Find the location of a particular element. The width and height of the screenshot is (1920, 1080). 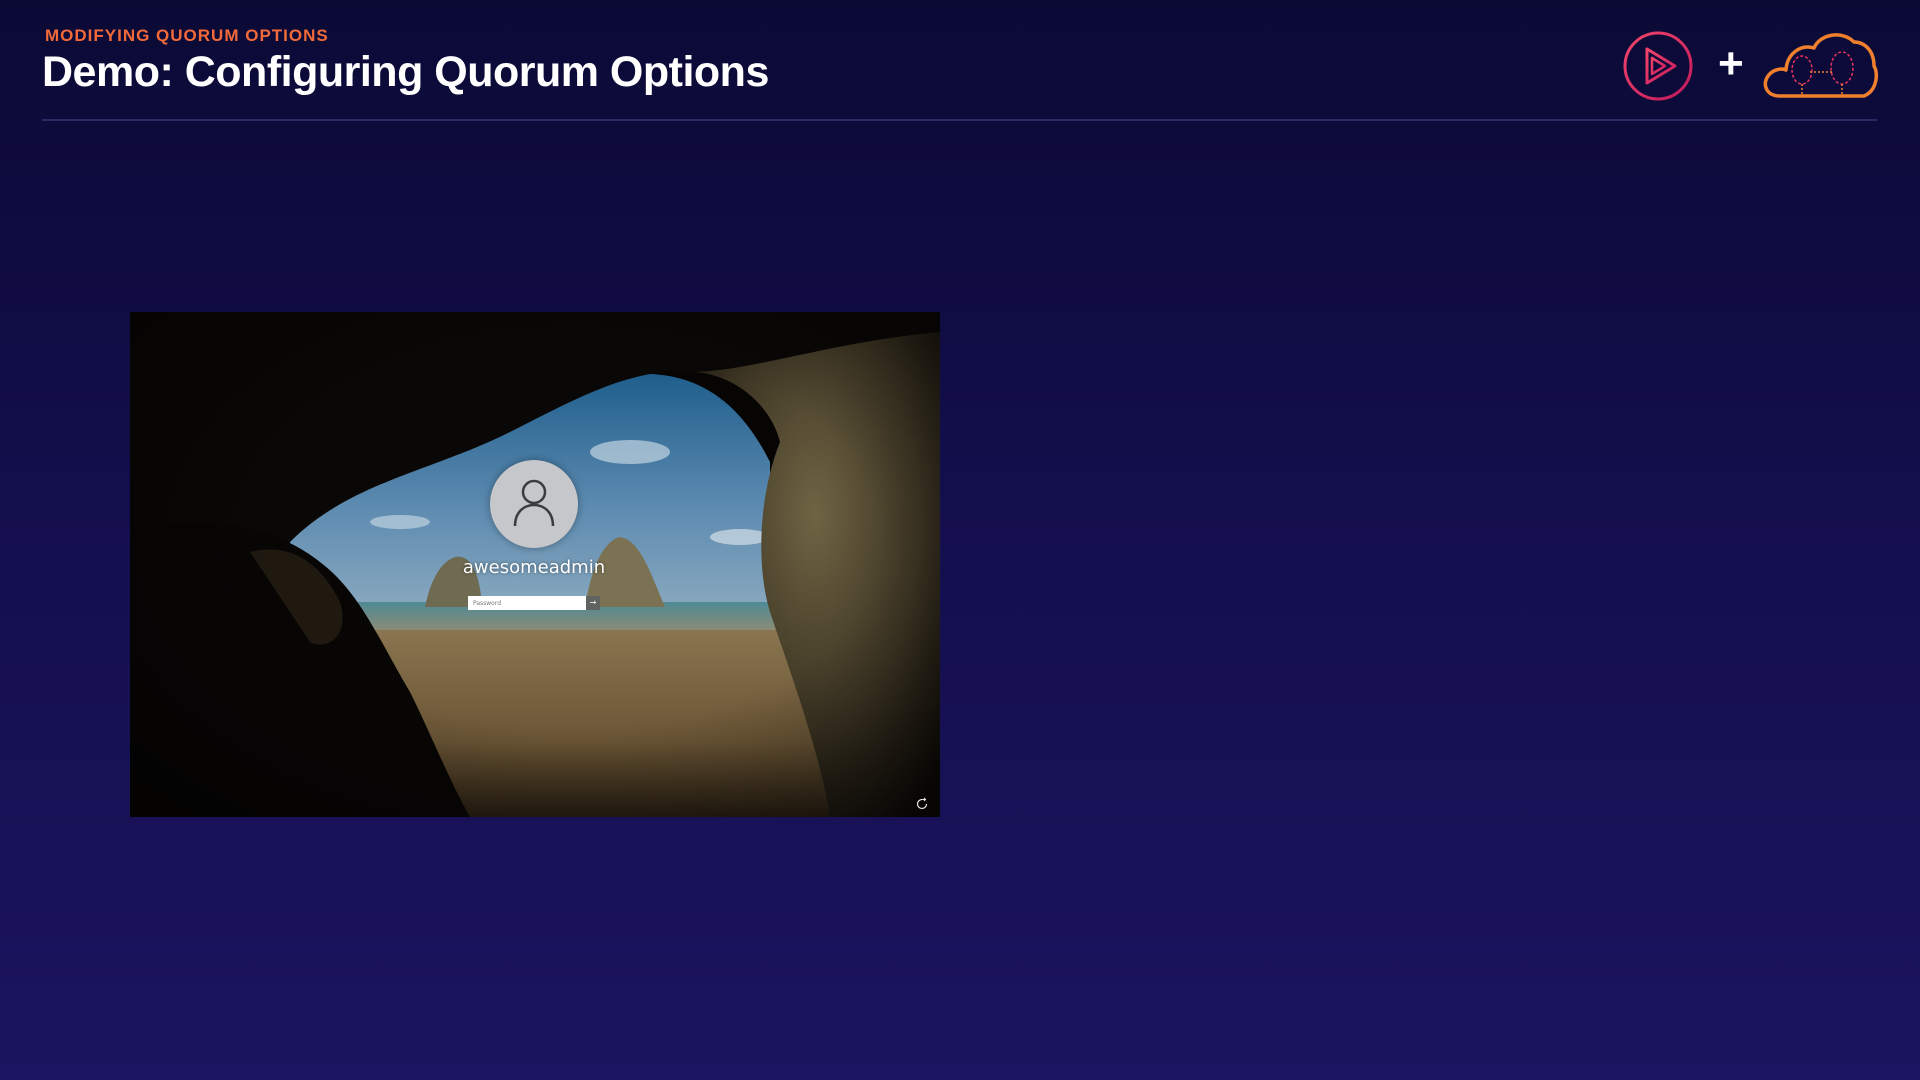

slide-title: Demo: Configuring Quorum Options is located at coordinates (405, 72).